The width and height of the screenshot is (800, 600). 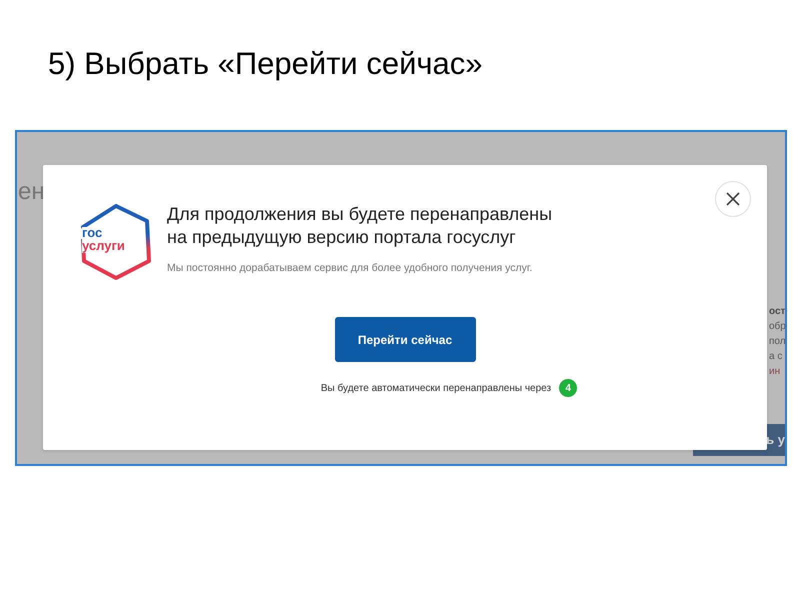 I want to click on page-text: ин, so click(x=775, y=372).